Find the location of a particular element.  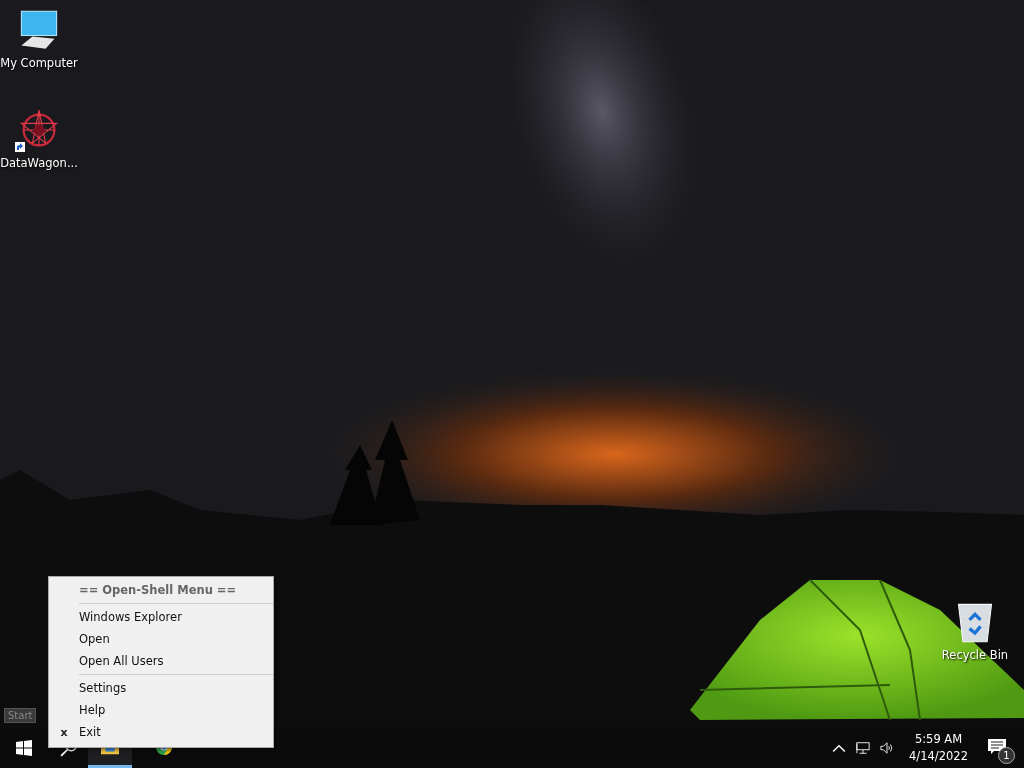

menu-header: == Open-Shell Menu == is located at coordinates (158, 590).